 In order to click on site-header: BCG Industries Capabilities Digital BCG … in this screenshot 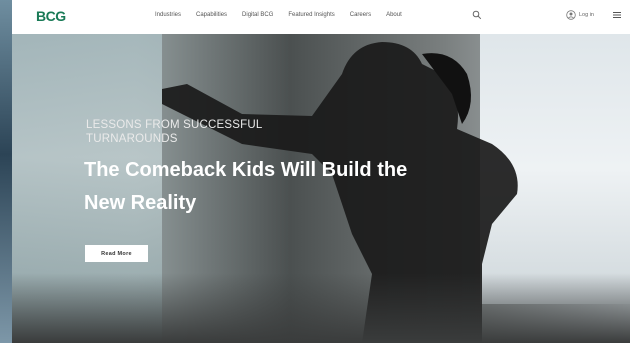, I will do `click(321, 17)`.